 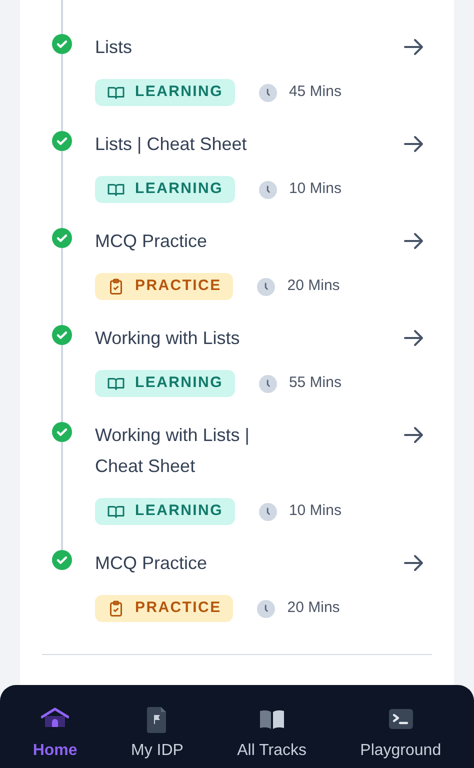 What do you see at coordinates (315, 383) in the screenshot?
I see `duration-text: 55 Mins` at bounding box center [315, 383].